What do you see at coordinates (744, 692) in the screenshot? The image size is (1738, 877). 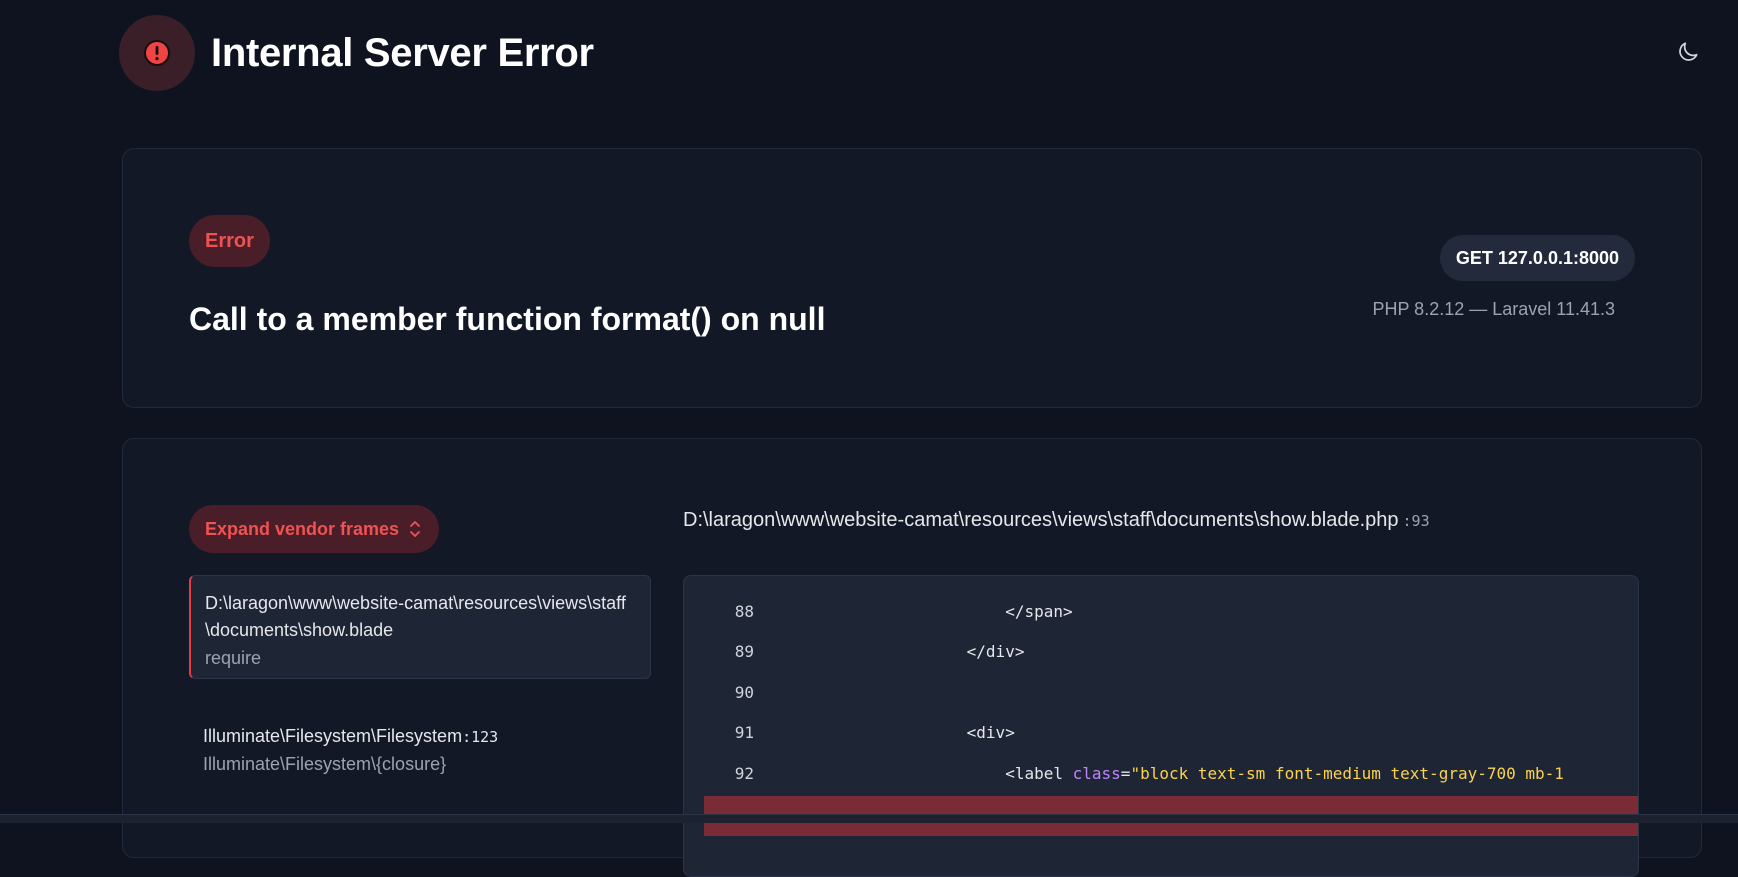 I see `code-line: 90` at bounding box center [744, 692].